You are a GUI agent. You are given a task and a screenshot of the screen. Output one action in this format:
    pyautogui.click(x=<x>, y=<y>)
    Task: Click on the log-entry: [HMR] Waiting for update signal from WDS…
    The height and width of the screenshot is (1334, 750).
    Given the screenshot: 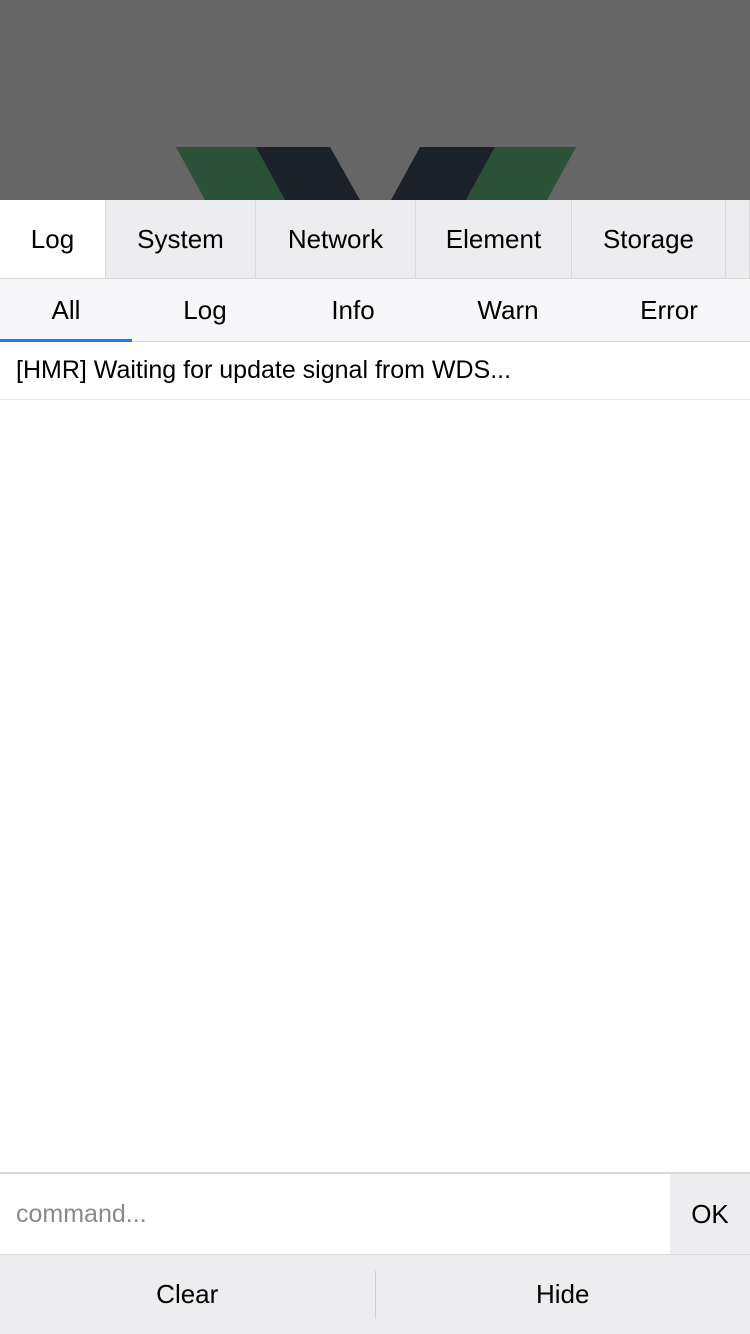 What is the action you would take?
    pyautogui.click(x=375, y=371)
    